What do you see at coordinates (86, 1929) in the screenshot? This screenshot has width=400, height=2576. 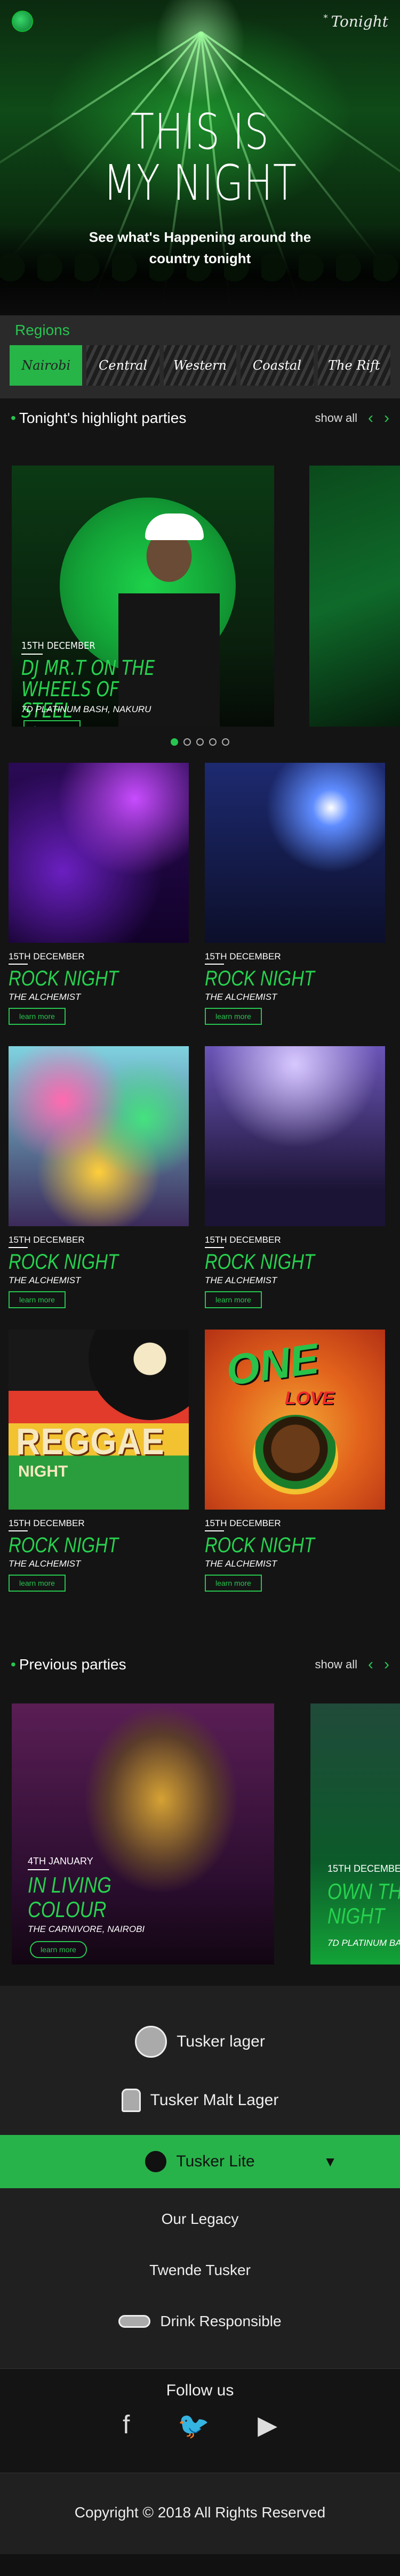 I see `event-venue: THE CARNIVORE, NAIROBI` at bounding box center [86, 1929].